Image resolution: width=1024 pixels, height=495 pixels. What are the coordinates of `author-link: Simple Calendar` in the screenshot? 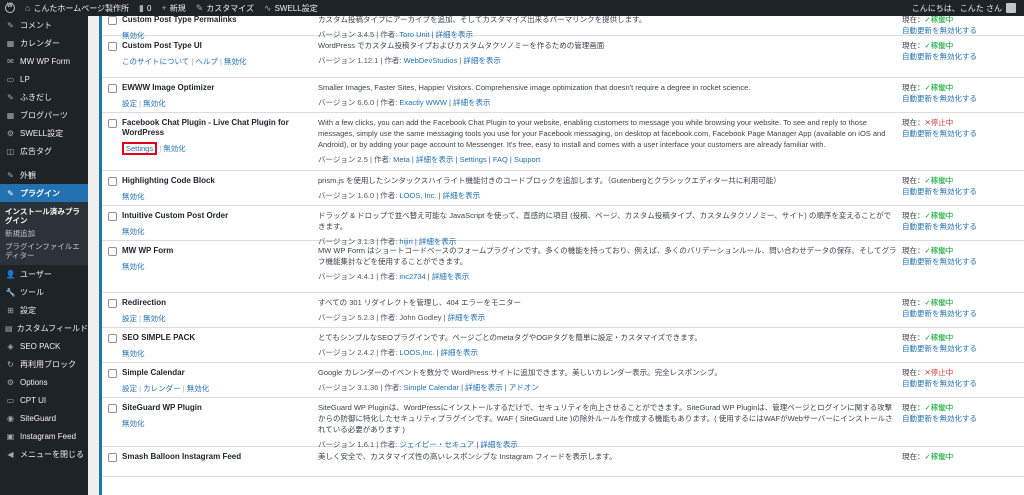 It's located at (431, 387).